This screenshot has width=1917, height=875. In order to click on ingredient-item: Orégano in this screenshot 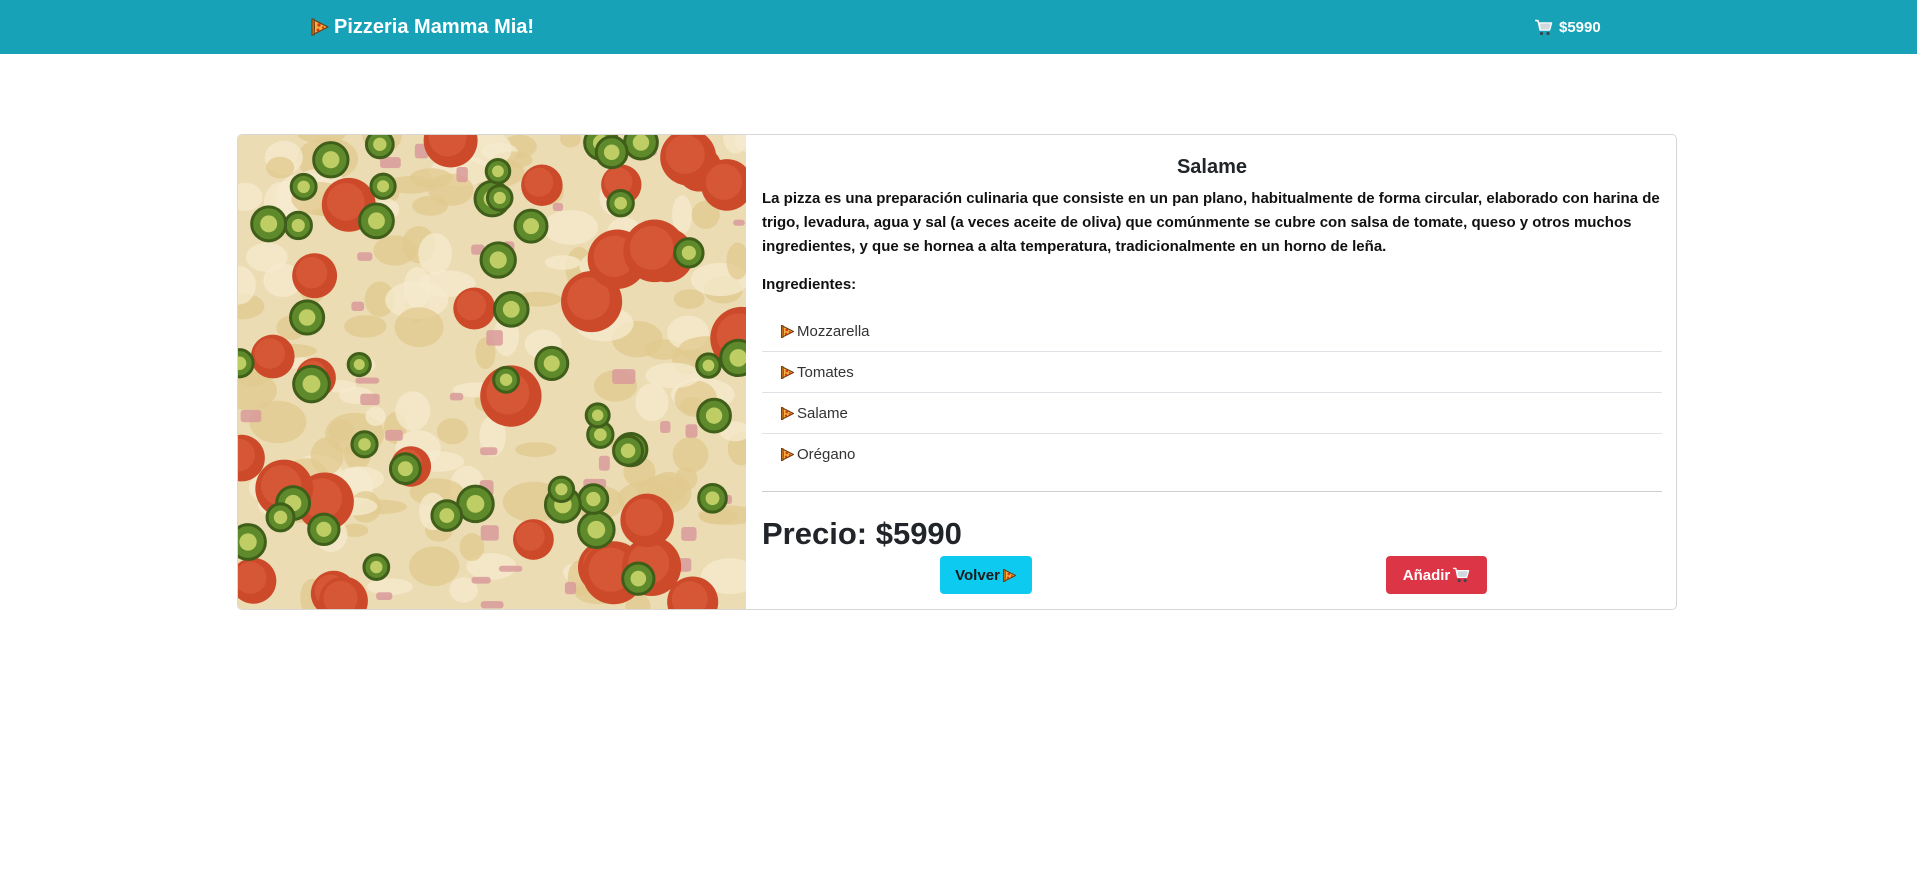, I will do `click(1212, 454)`.